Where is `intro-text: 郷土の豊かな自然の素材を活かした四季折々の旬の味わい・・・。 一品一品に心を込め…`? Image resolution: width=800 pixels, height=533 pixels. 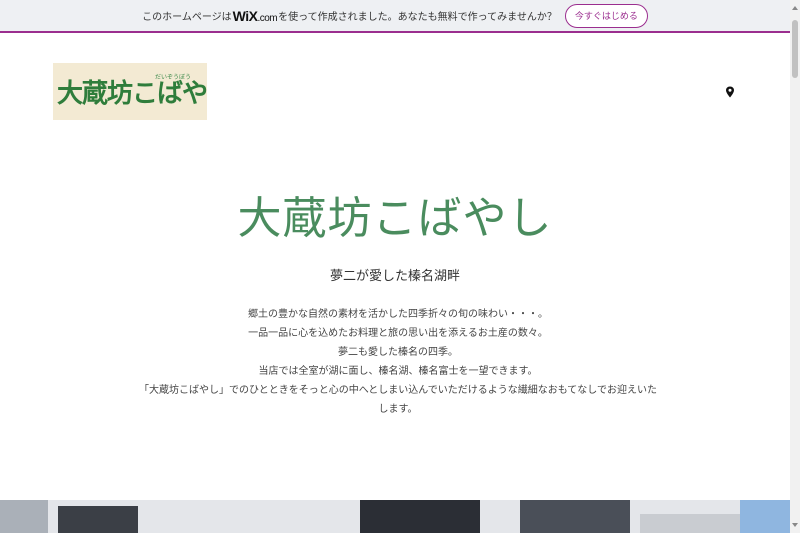 intro-text: 郷土の豊かな自然の素材を活かした四季折々の旬の味わい・・・。 一品一品に心を込め… is located at coordinates (398, 362).